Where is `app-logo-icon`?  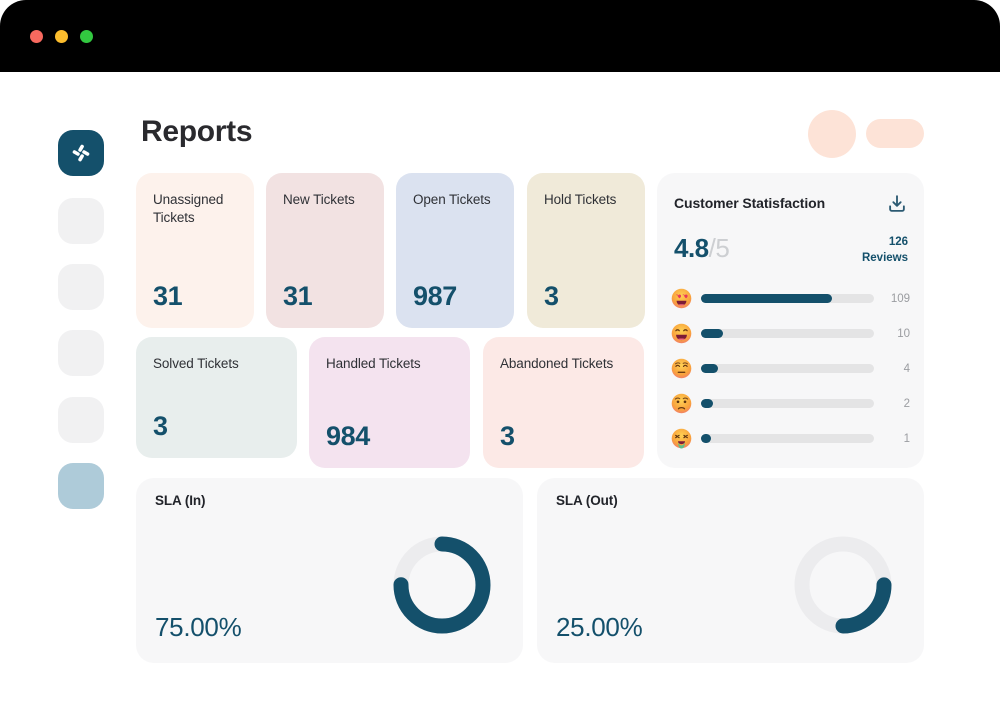
app-logo-icon is located at coordinates (81, 153).